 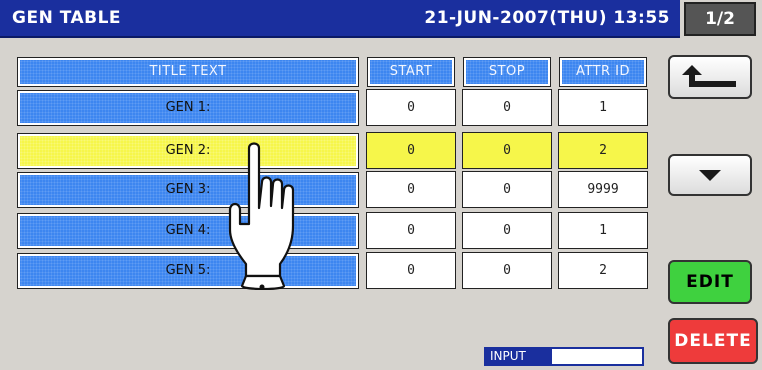 I want to click on triangle-down-icon, so click(x=710, y=175).